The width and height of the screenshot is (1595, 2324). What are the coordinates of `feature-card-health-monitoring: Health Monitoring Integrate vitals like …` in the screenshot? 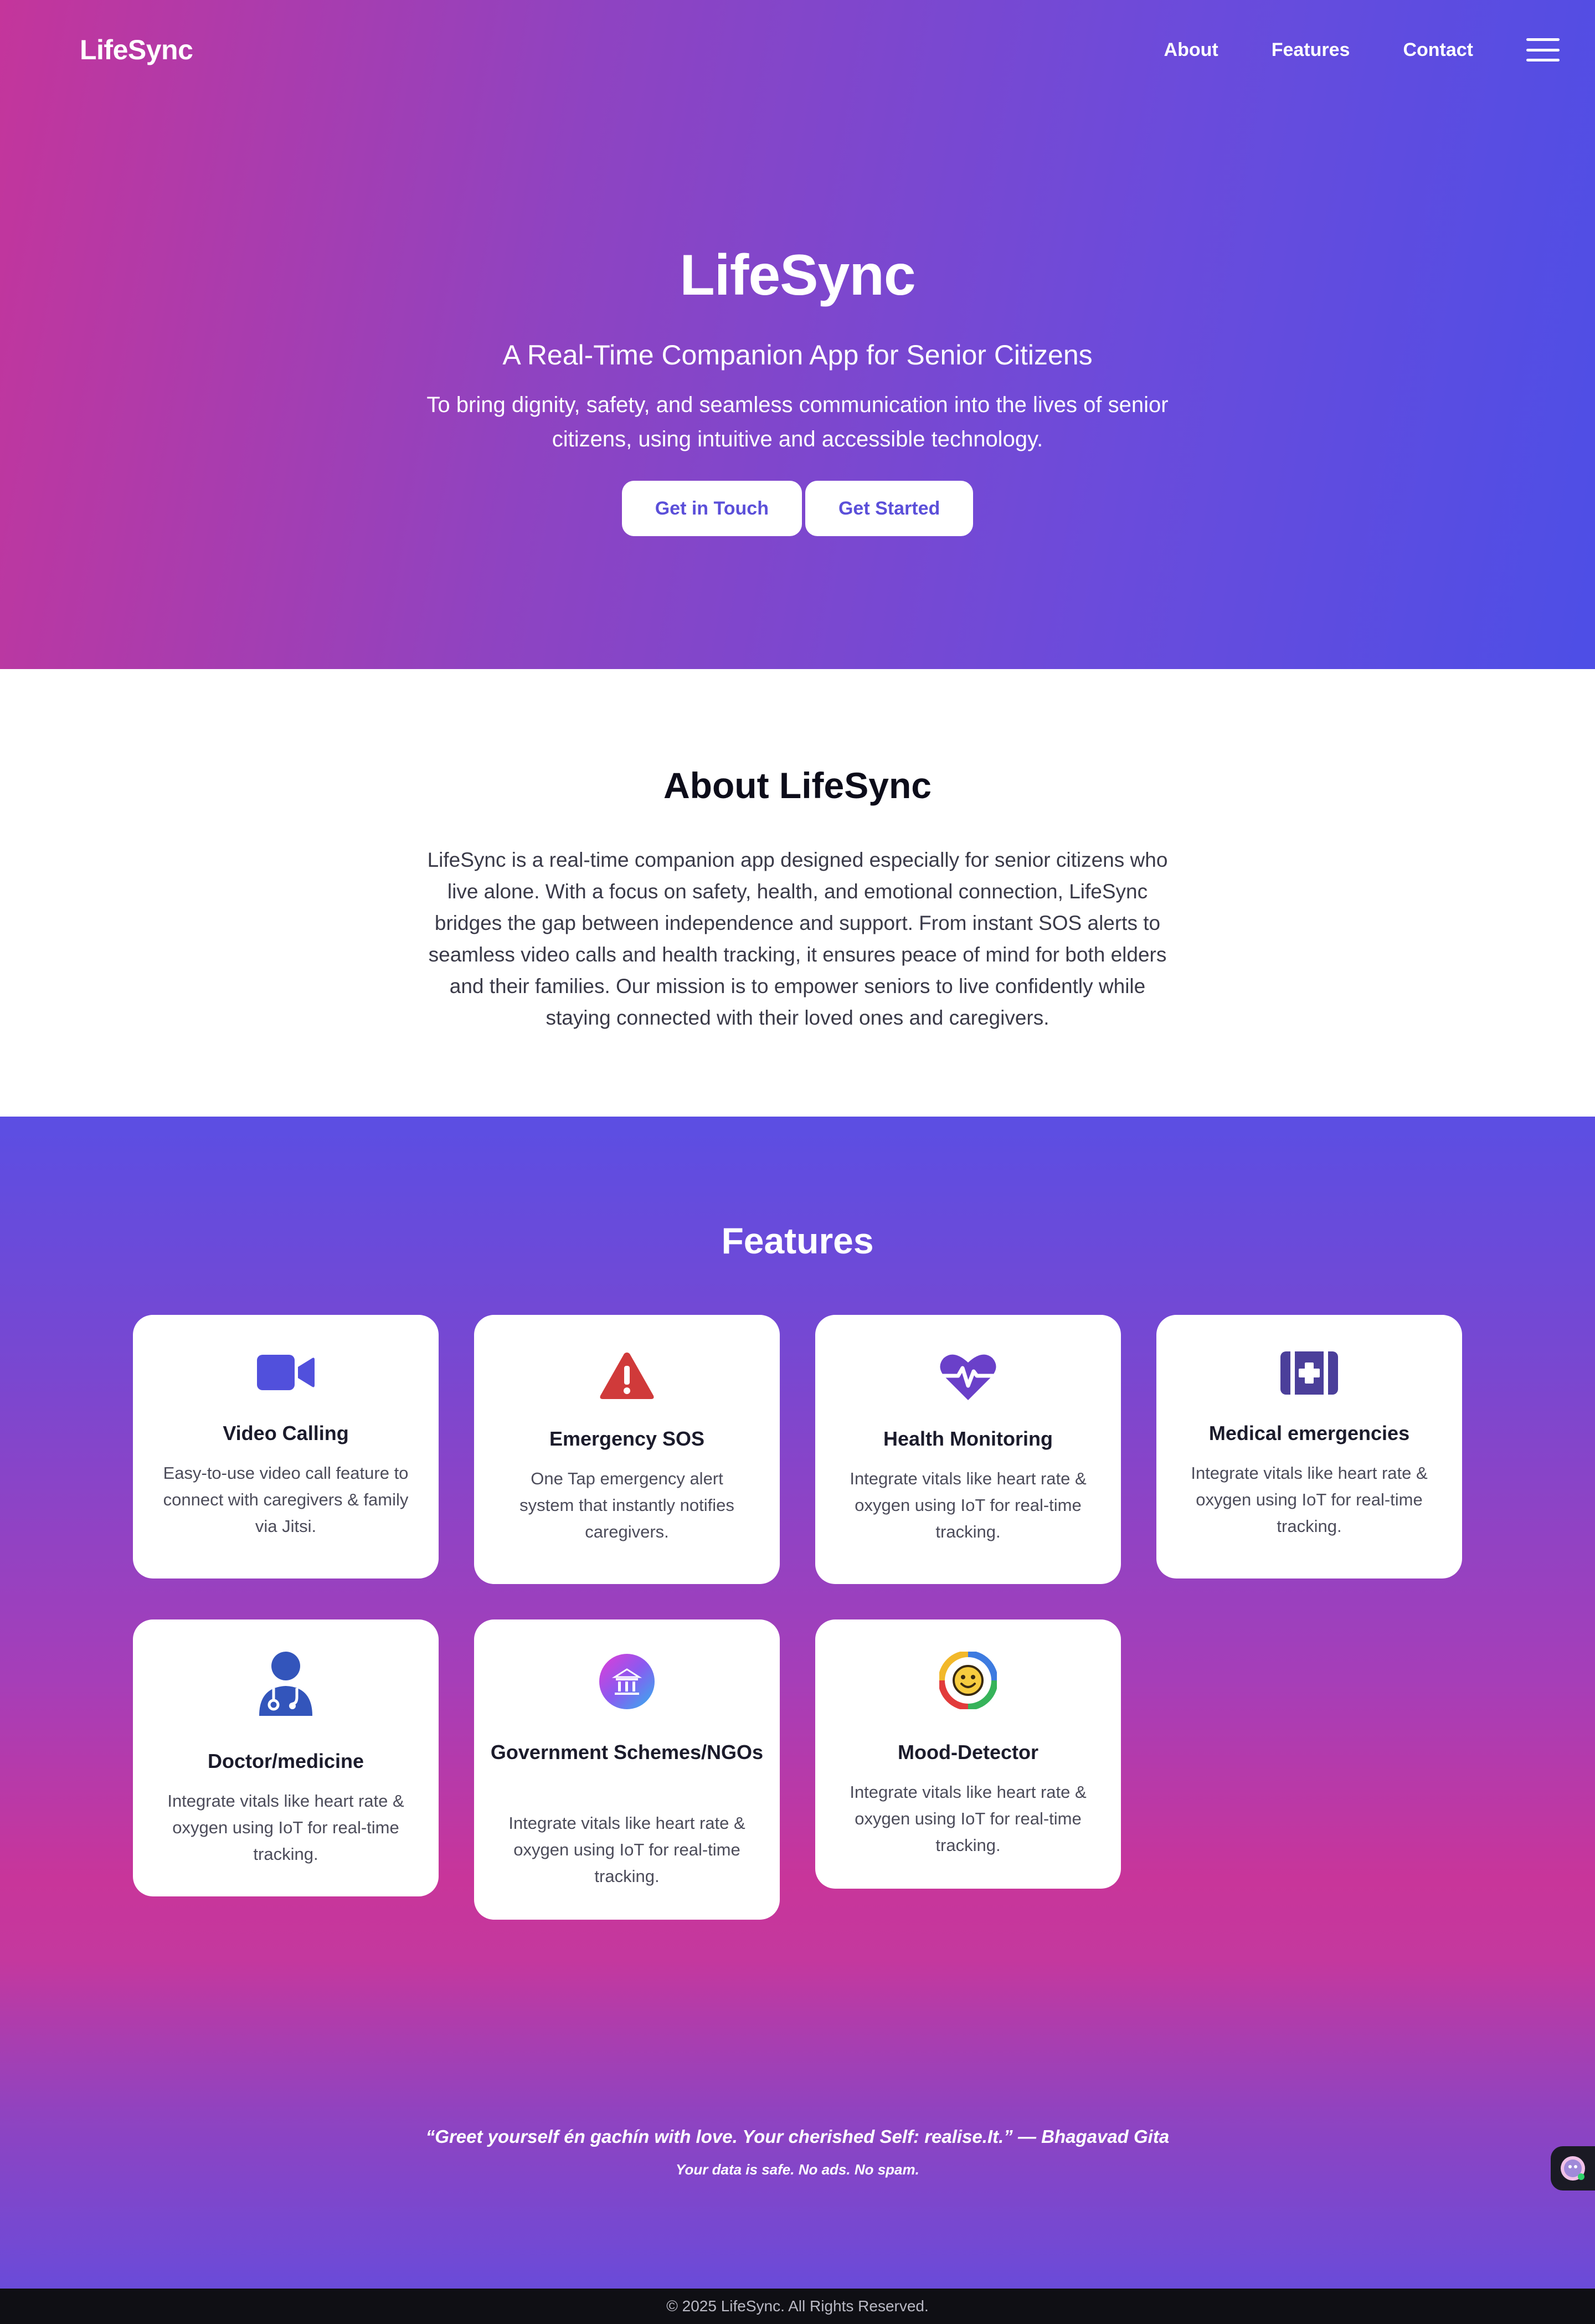 It's located at (968, 1449).